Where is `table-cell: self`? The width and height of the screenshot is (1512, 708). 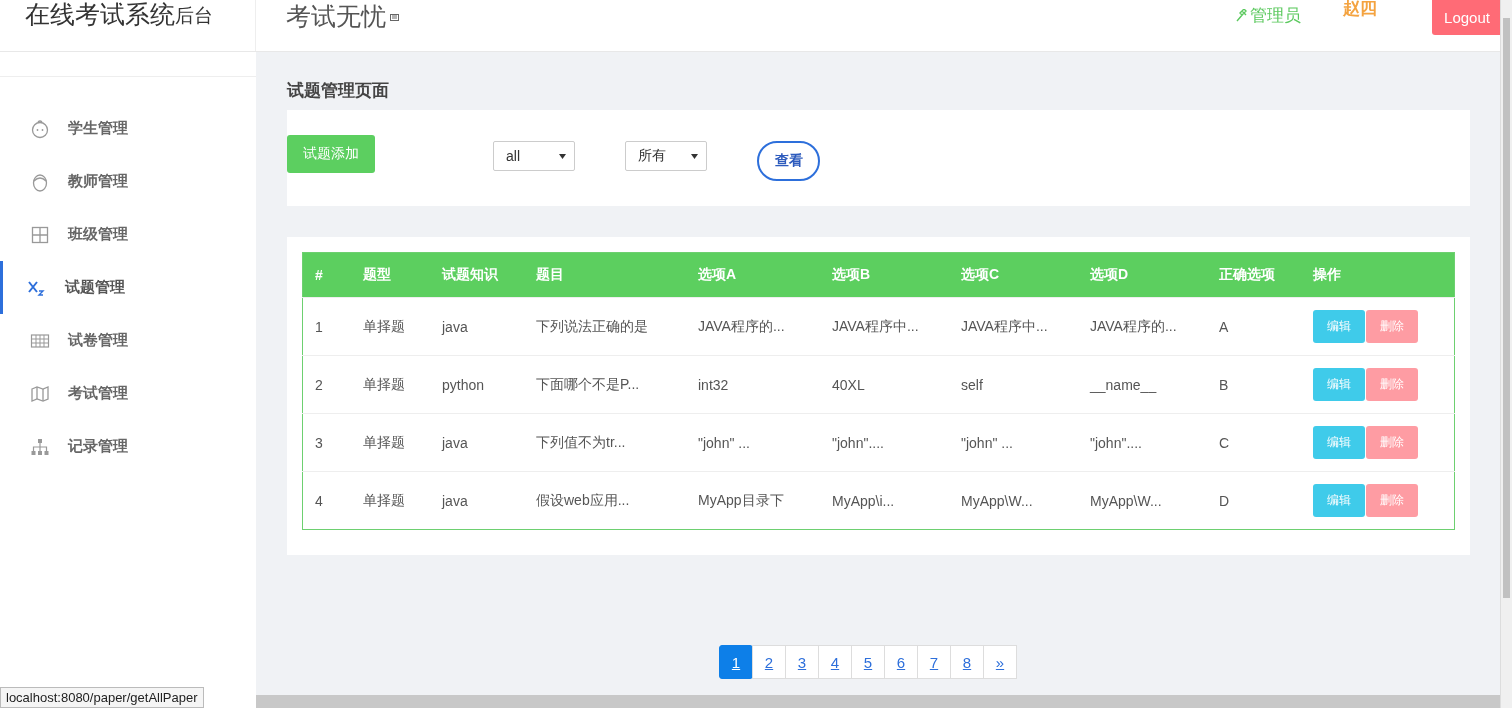 table-cell: self is located at coordinates (1013, 384).